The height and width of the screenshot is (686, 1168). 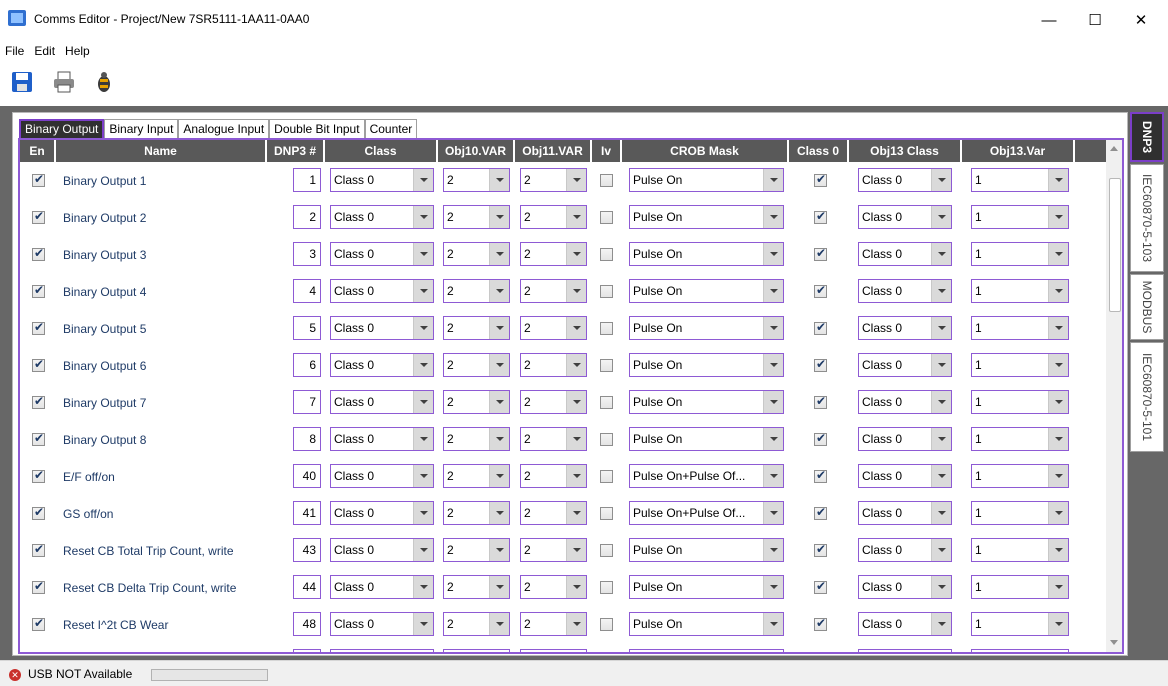 What do you see at coordinates (317, 129) in the screenshot?
I see `tab-double-bit-input: Double Bit Input` at bounding box center [317, 129].